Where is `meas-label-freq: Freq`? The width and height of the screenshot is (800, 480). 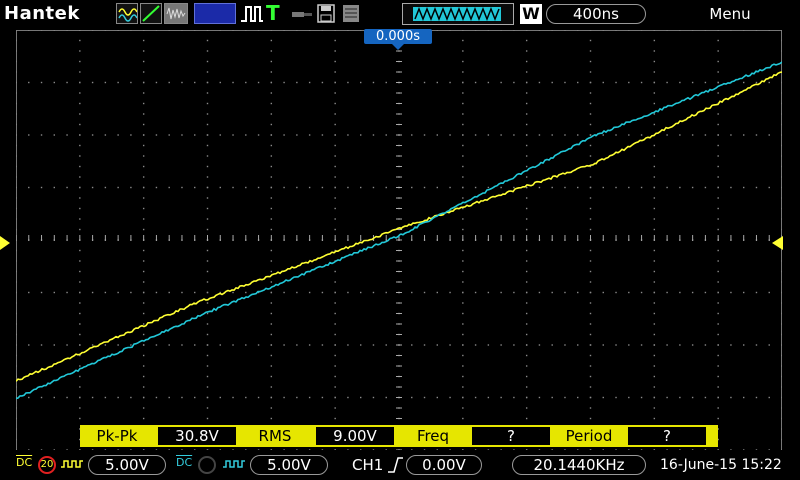
meas-label-freq: Freq is located at coordinates (433, 436).